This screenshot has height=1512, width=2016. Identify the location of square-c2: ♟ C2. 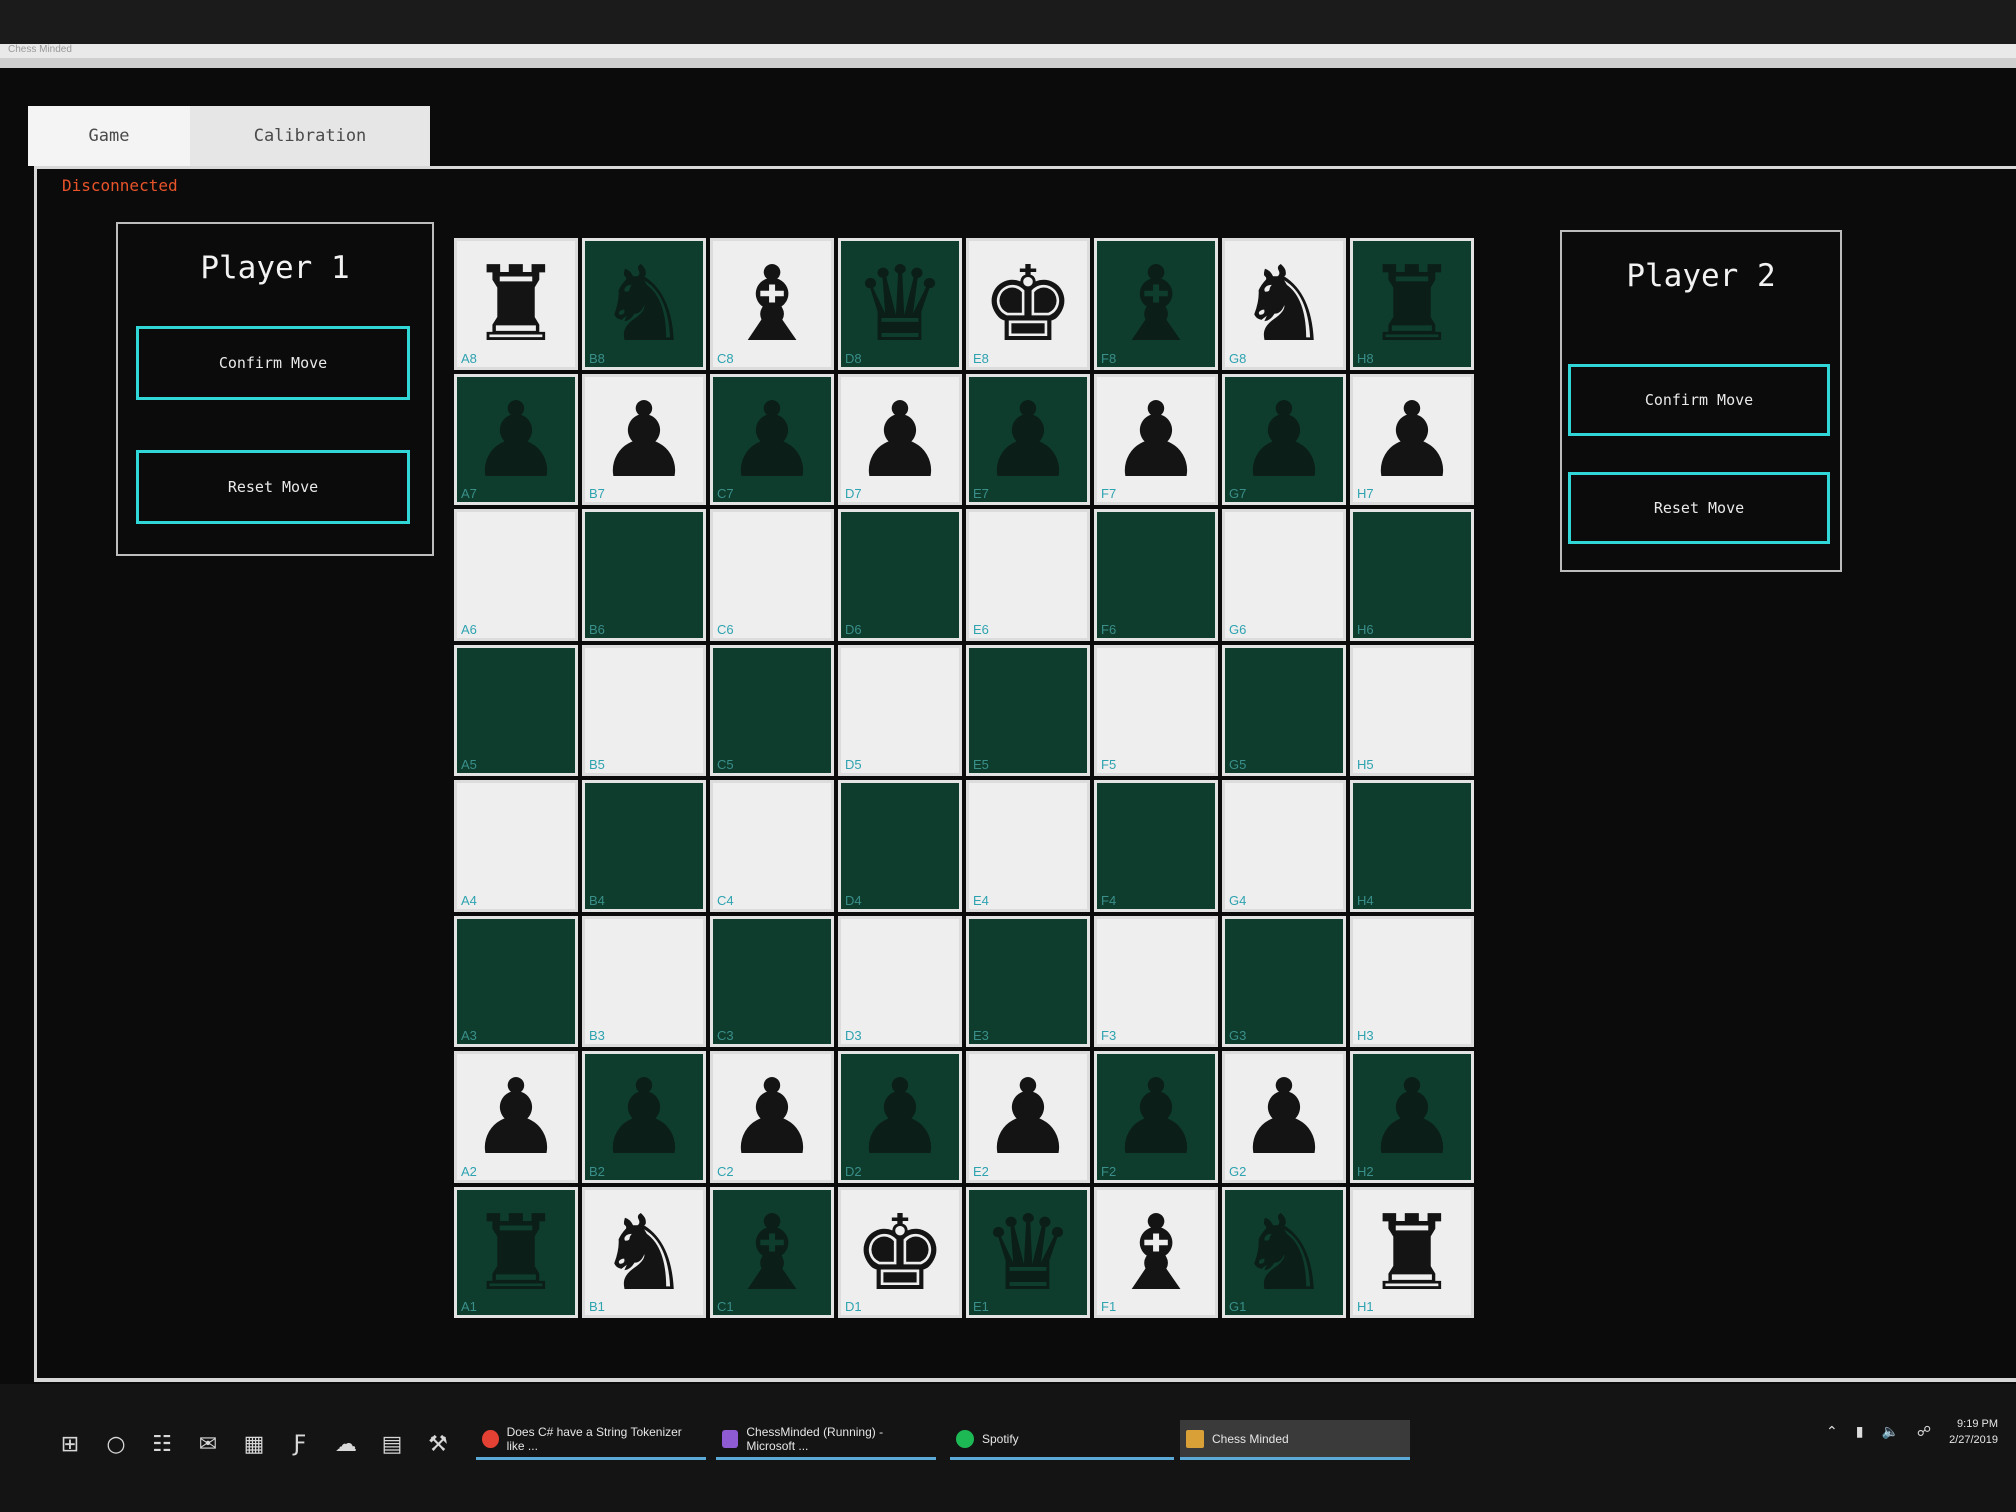
(772, 1117).